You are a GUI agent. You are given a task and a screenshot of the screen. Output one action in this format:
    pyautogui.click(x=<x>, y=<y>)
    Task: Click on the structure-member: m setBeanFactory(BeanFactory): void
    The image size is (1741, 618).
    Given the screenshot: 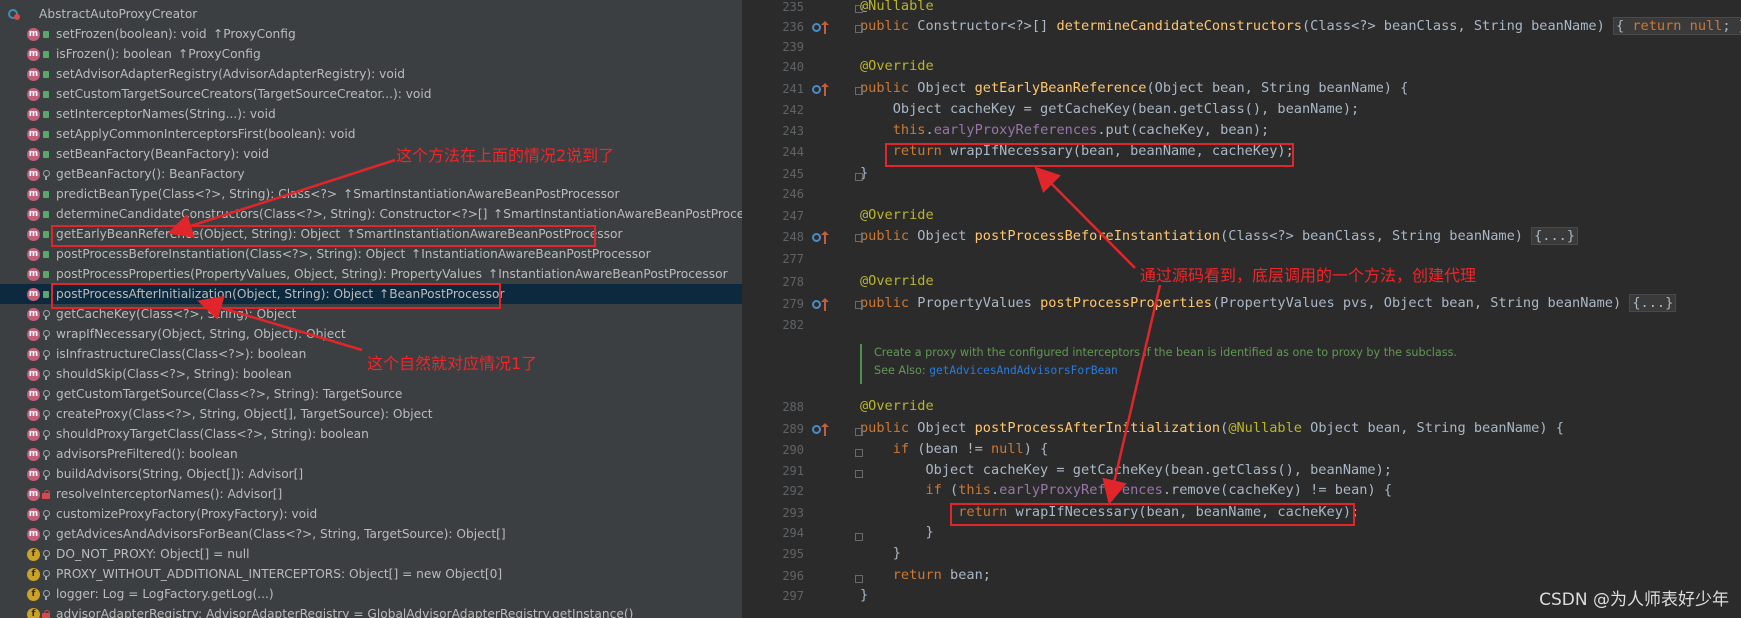 What is the action you would take?
    pyautogui.click(x=371, y=154)
    